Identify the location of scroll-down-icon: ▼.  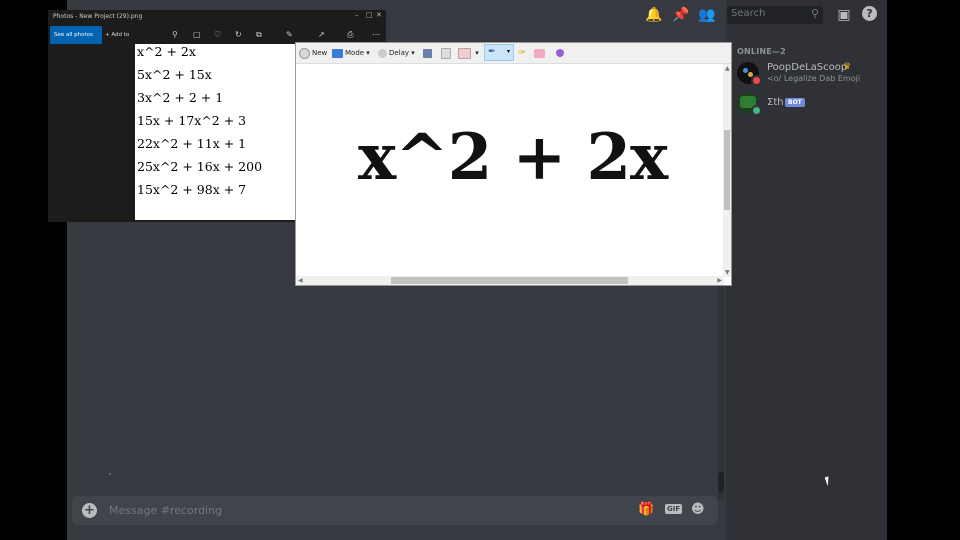
(727, 272).